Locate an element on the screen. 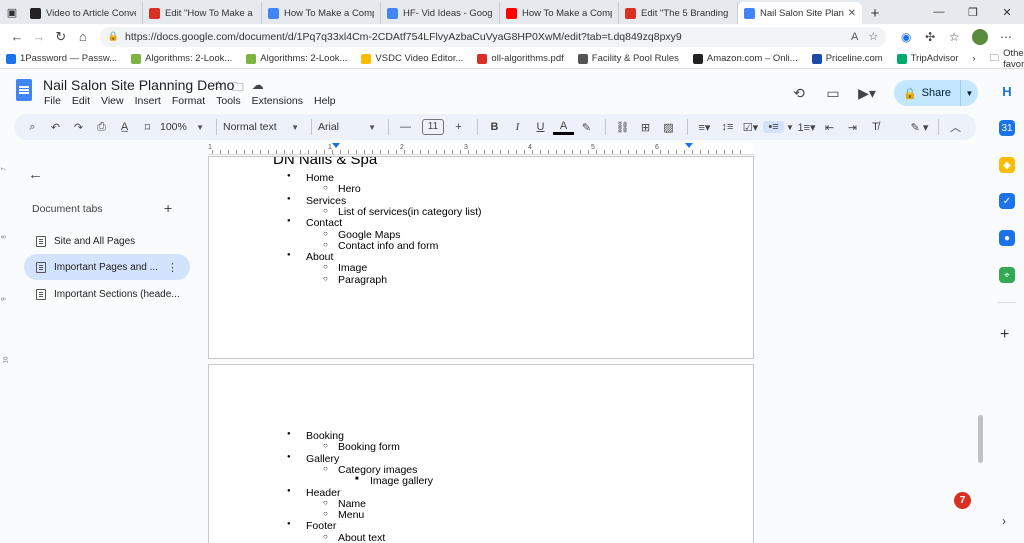 The image size is (1024, 543). menu-item-view: View is located at coordinates (112, 101).